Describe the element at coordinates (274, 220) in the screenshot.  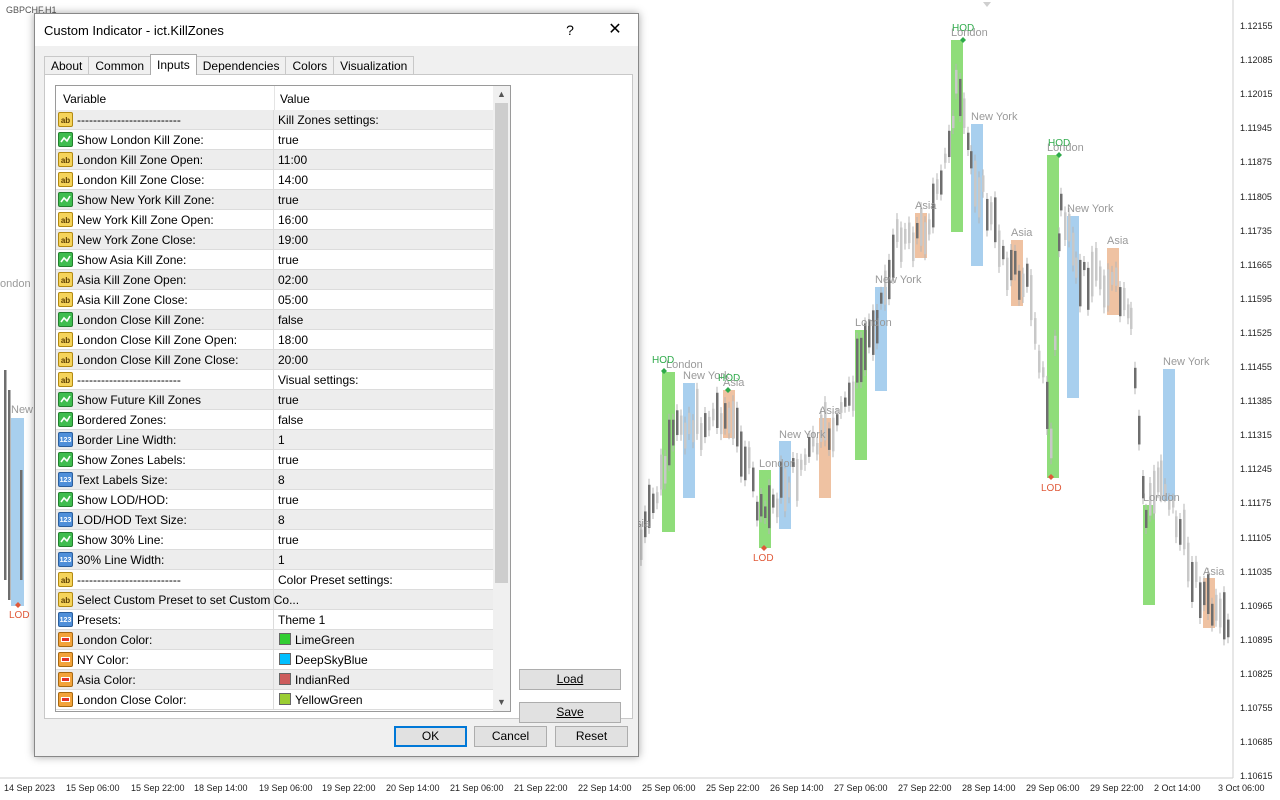
I see `input-row: ab New York Kill Zone Open: 16:00` at that location.